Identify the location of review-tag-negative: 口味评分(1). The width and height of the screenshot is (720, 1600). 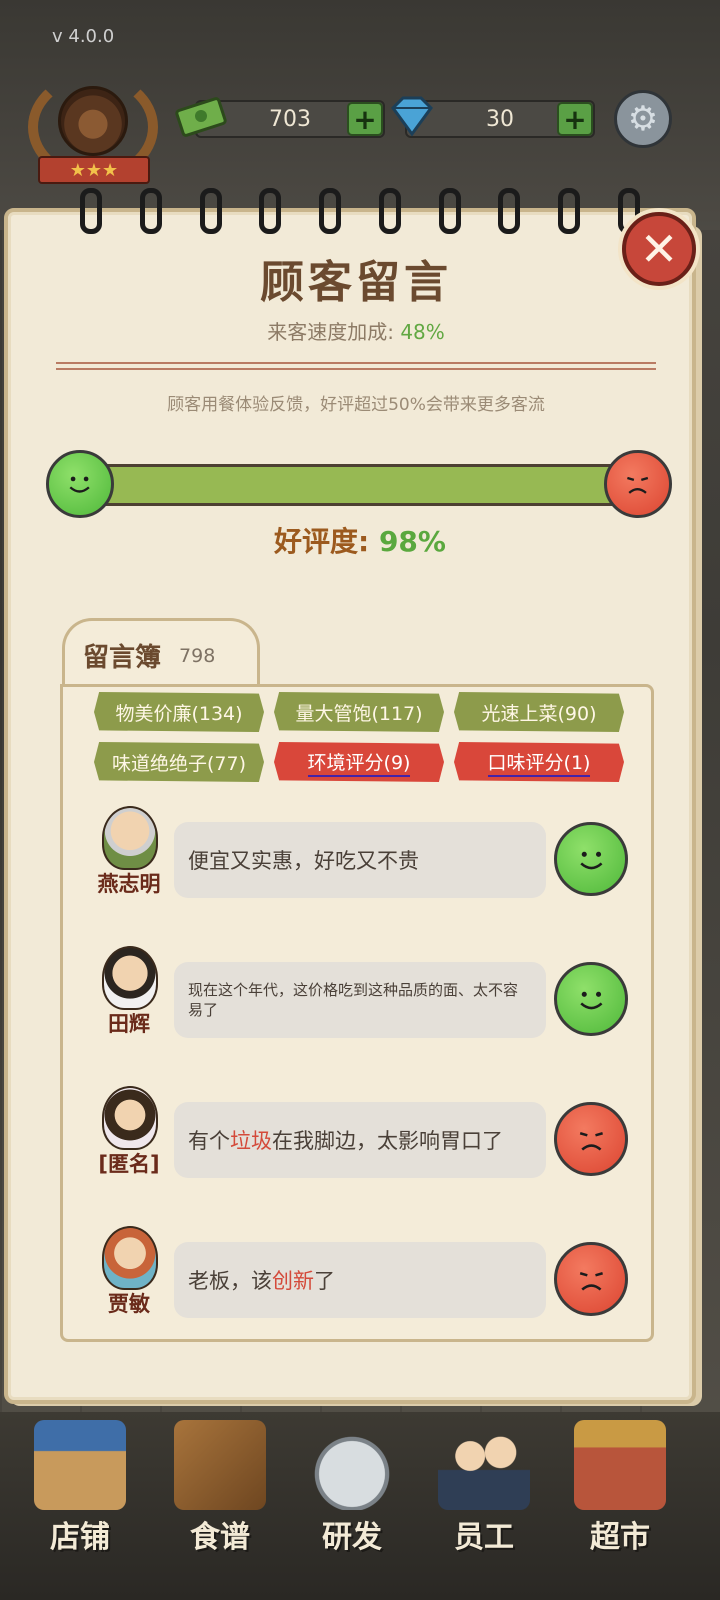
(539, 762).